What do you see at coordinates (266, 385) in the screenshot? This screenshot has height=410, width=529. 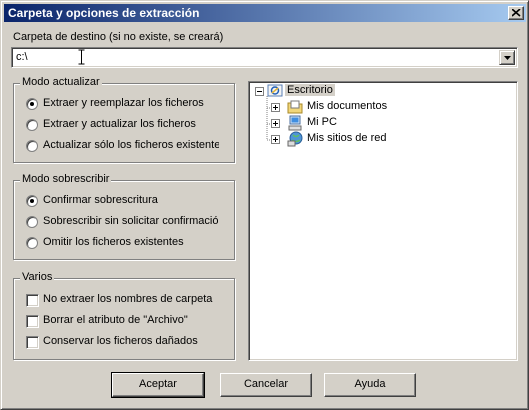 I see `cancel-button: Cancelar` at bounding box center [266, 385].